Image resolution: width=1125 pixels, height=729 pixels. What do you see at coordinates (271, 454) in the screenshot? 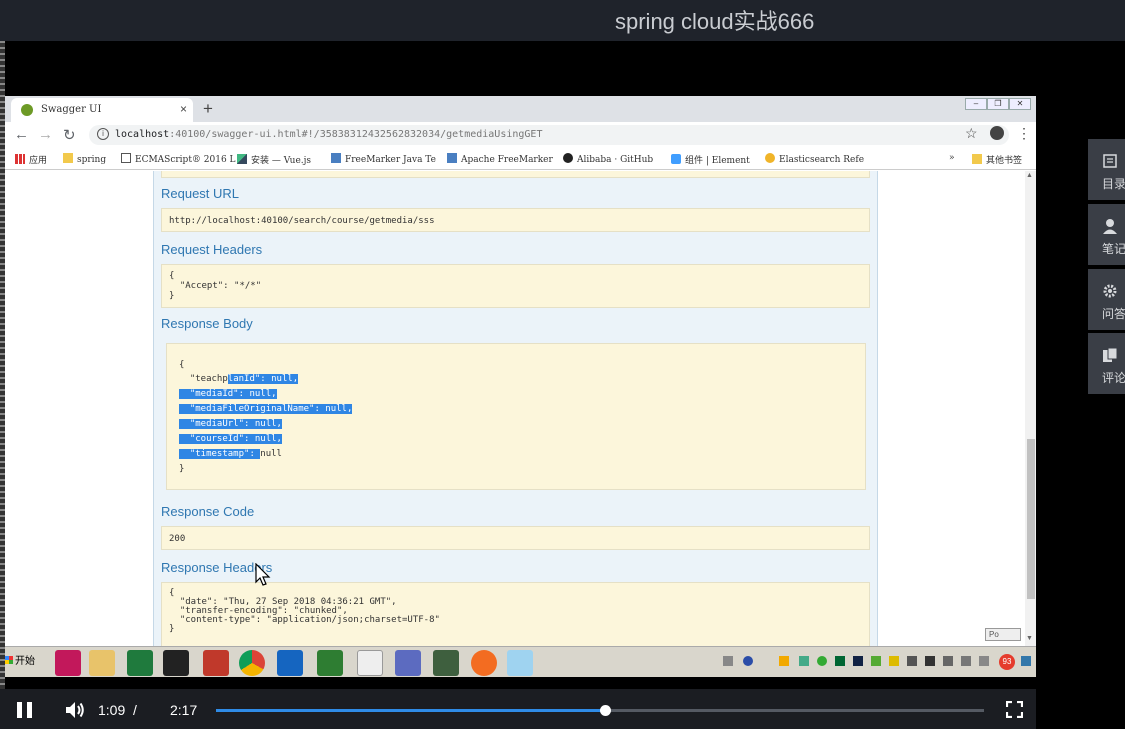
I see `code-text: null` at bounding box center [271, 454].